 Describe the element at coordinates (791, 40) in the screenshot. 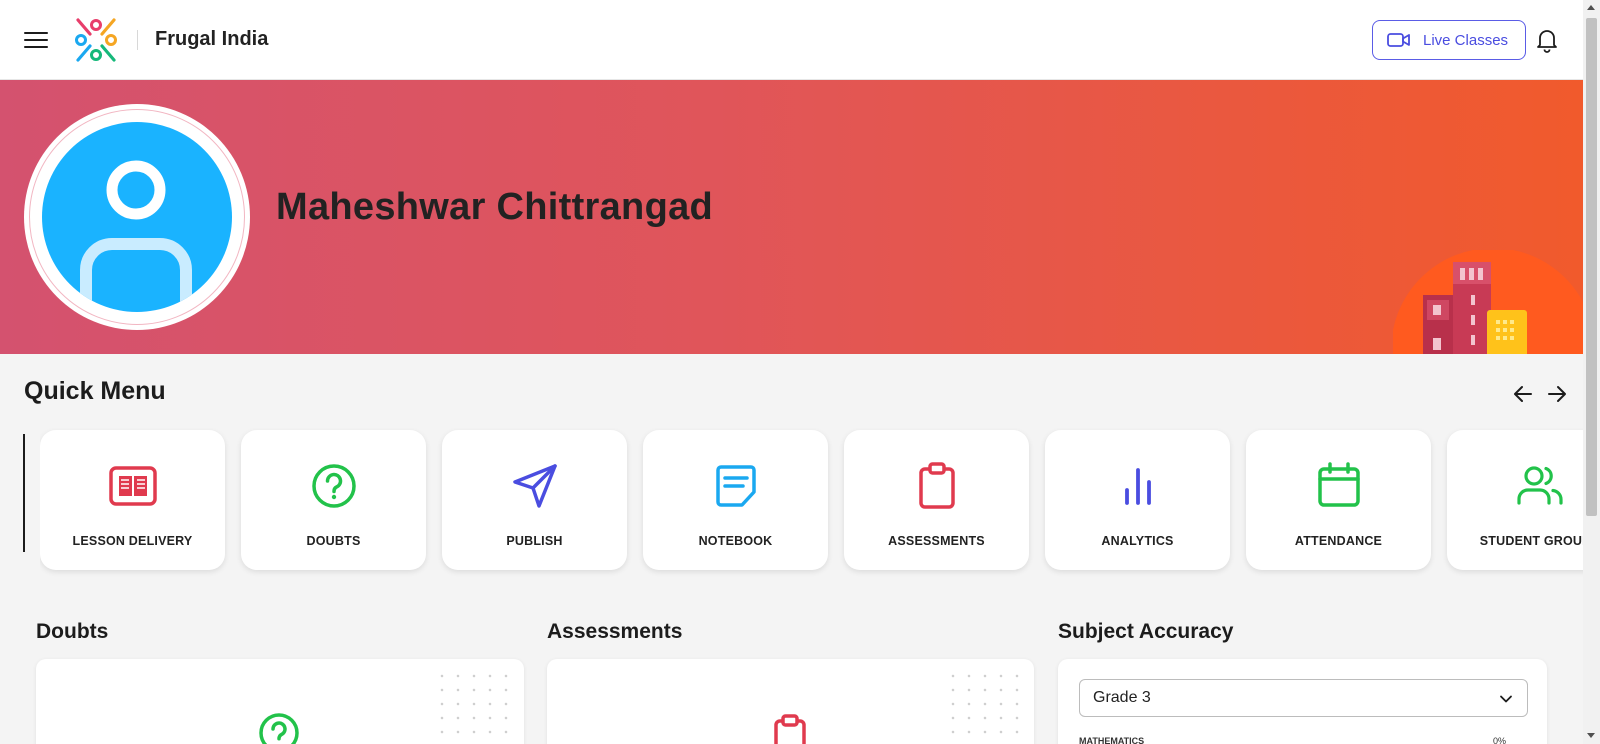

I see `top-header: Frugal India Live Classes` at that location.